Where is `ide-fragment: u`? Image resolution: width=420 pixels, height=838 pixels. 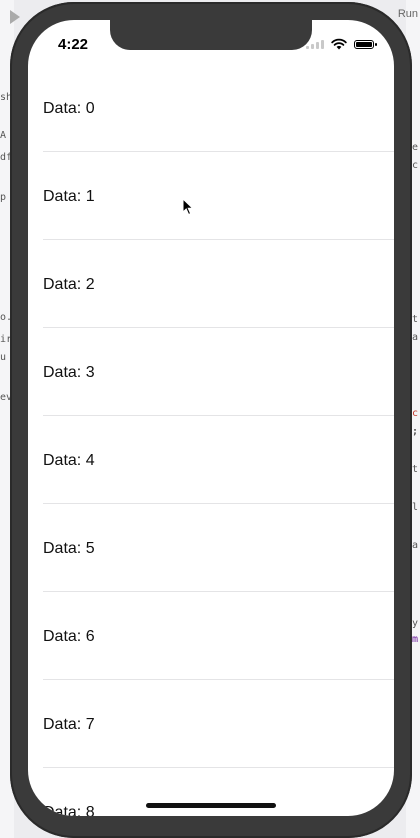
ide-fragment: u is located at coordinates (3, 357).